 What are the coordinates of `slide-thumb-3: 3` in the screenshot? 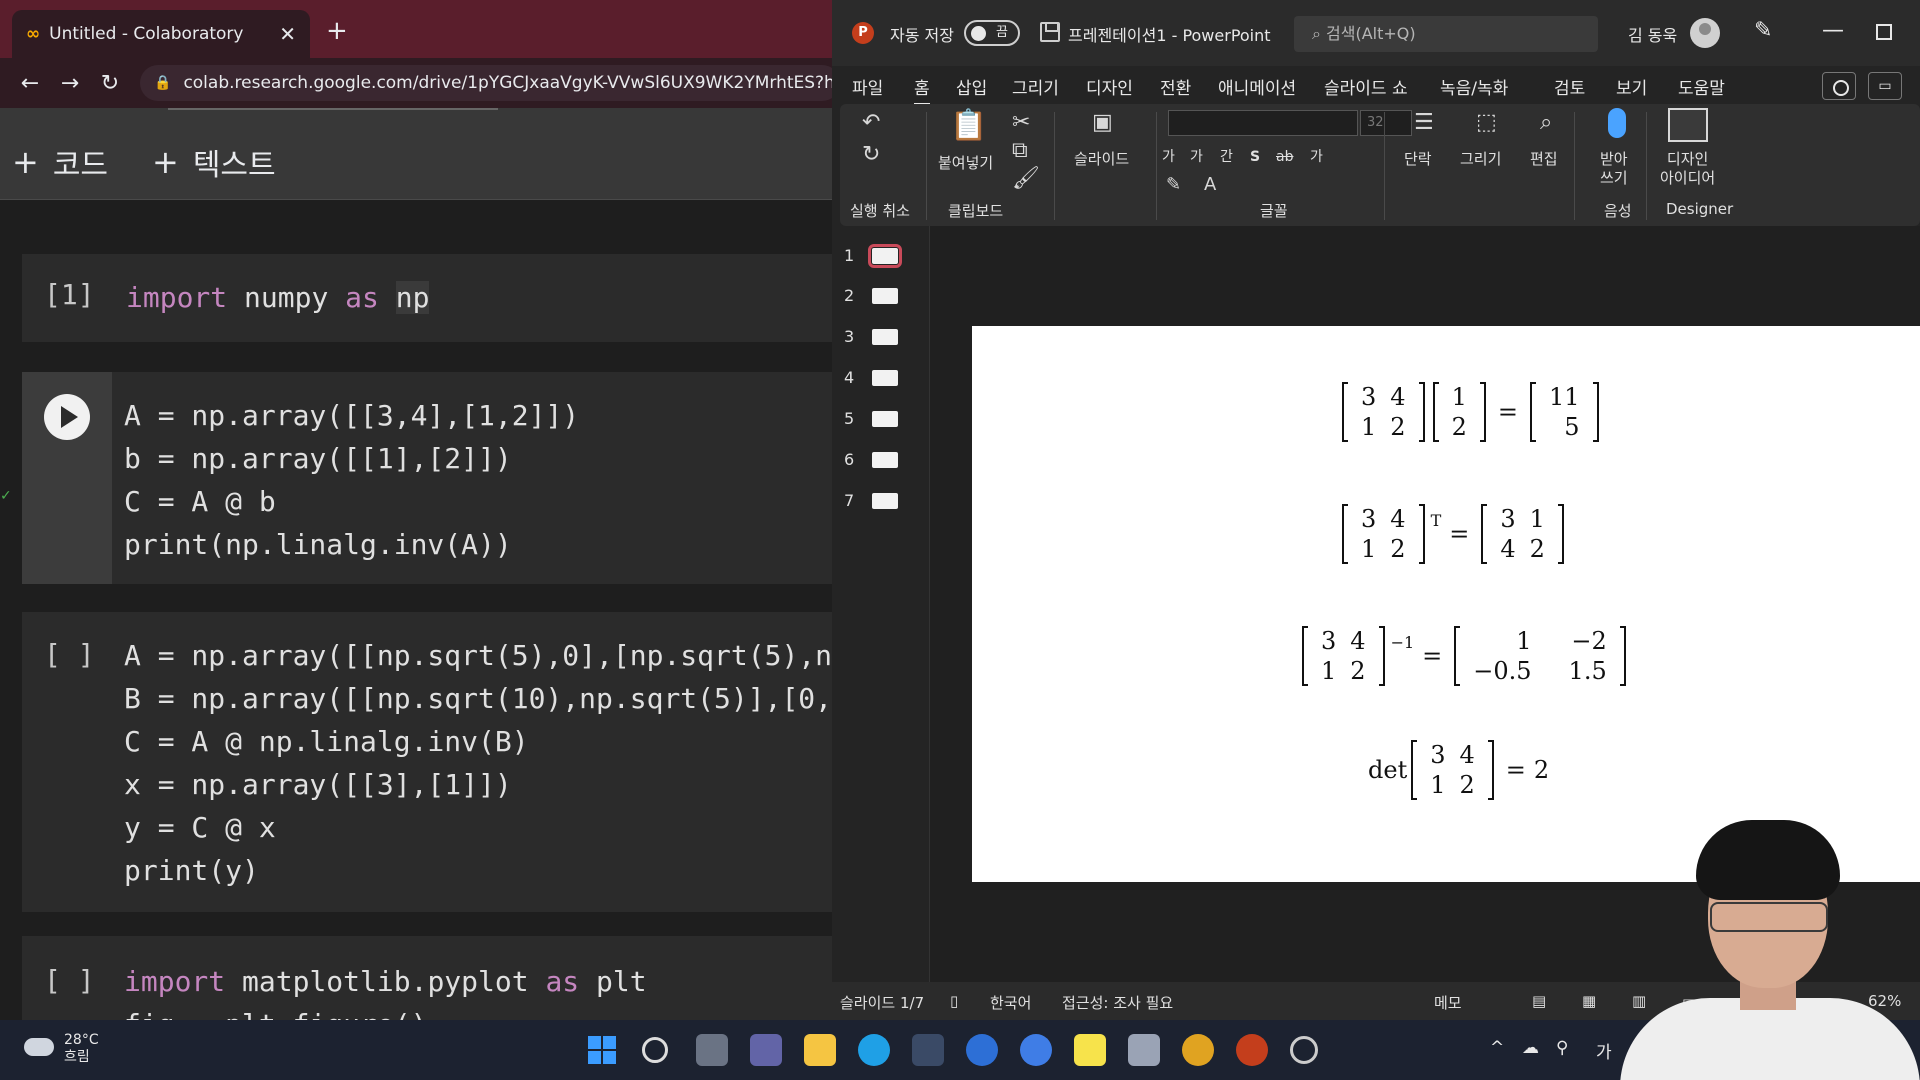 It's located at (884, 340).